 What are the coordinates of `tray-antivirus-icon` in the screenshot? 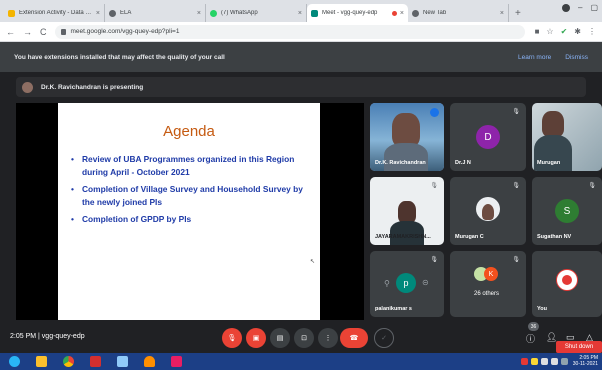 It's located at (524, 361).